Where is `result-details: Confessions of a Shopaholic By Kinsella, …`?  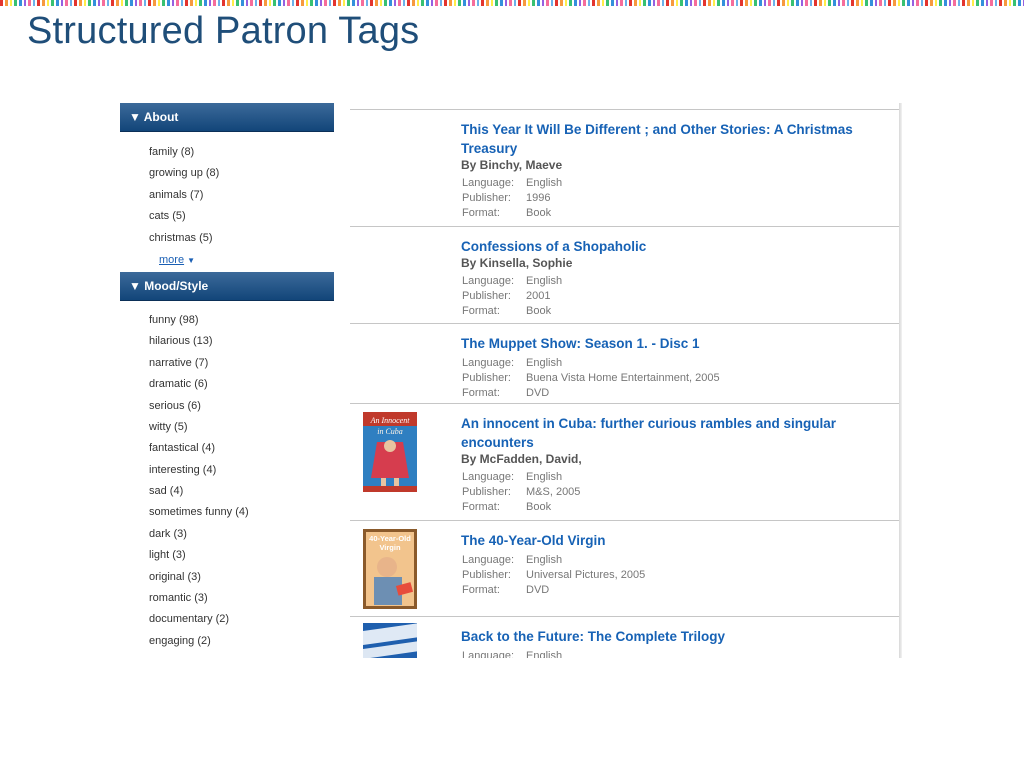
result-details: Confessions of a Shopaholic By Kinsella, … is located at coordinates (661, 273).